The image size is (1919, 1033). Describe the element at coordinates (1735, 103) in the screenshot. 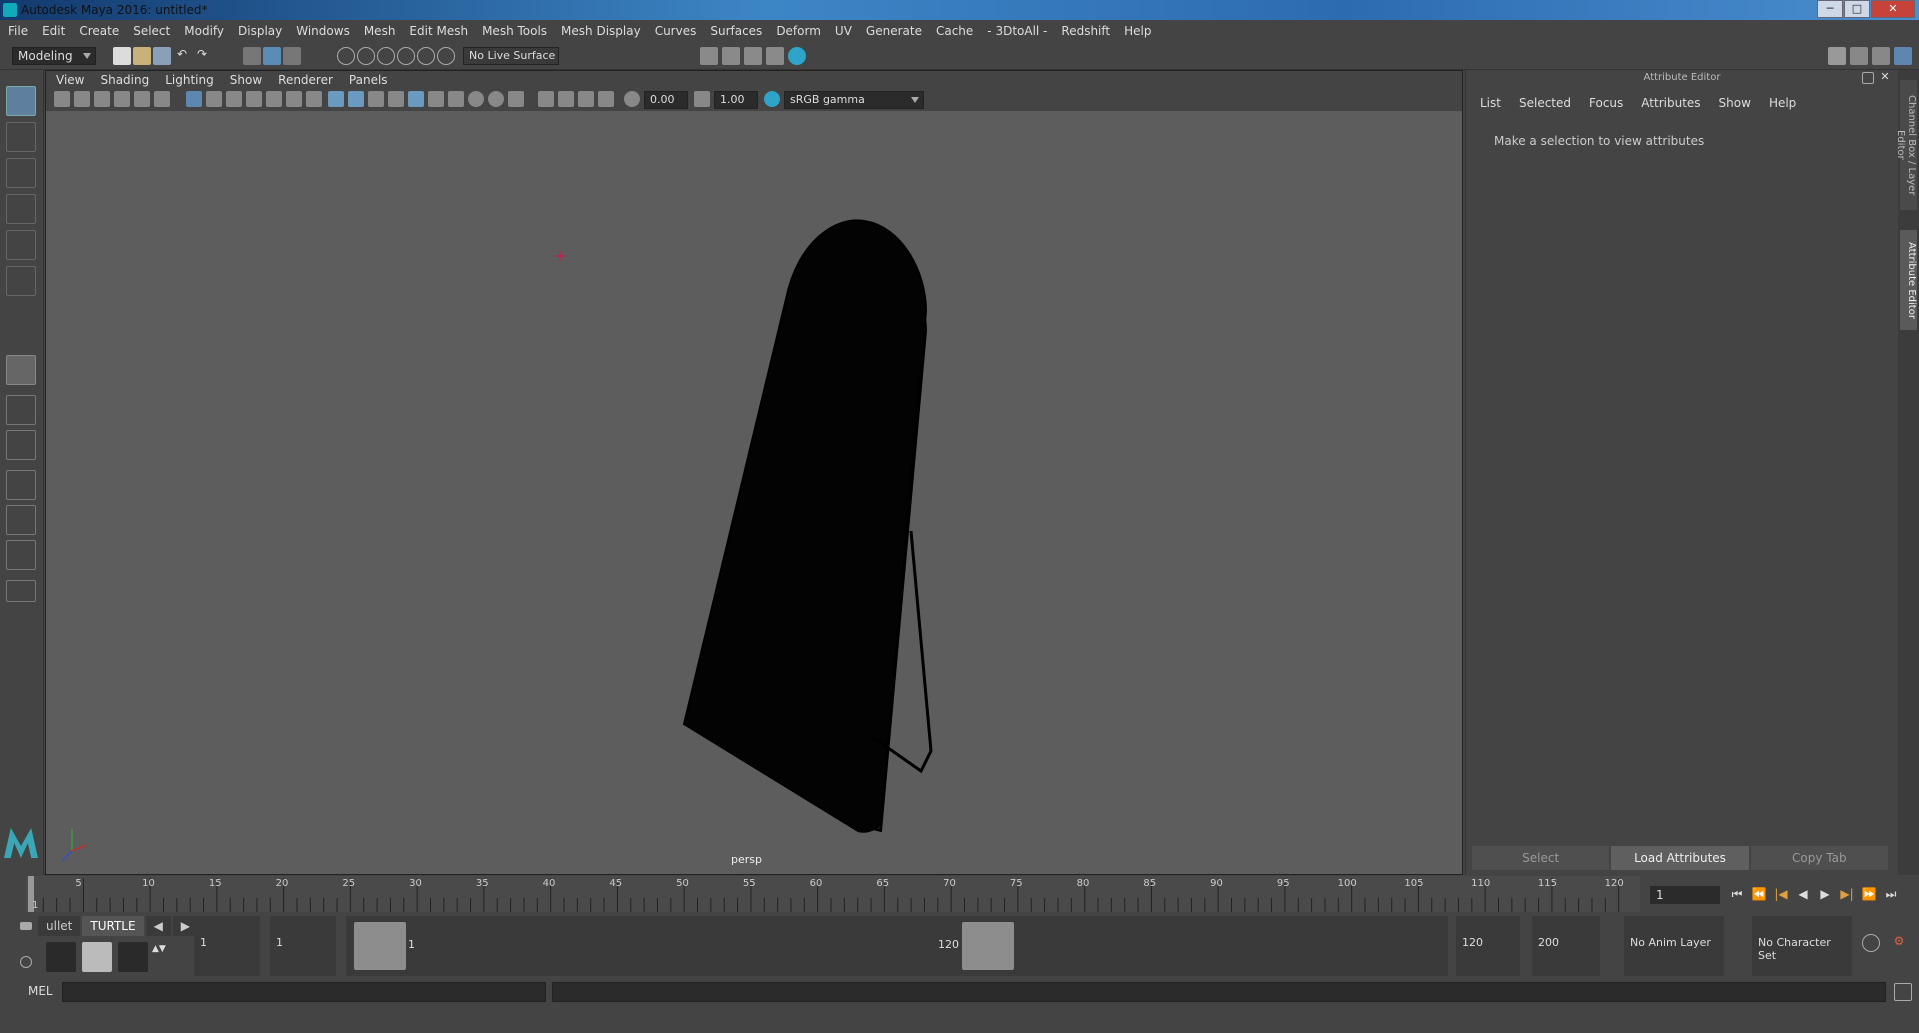

I see `attr-menu-show: Show` at that location.